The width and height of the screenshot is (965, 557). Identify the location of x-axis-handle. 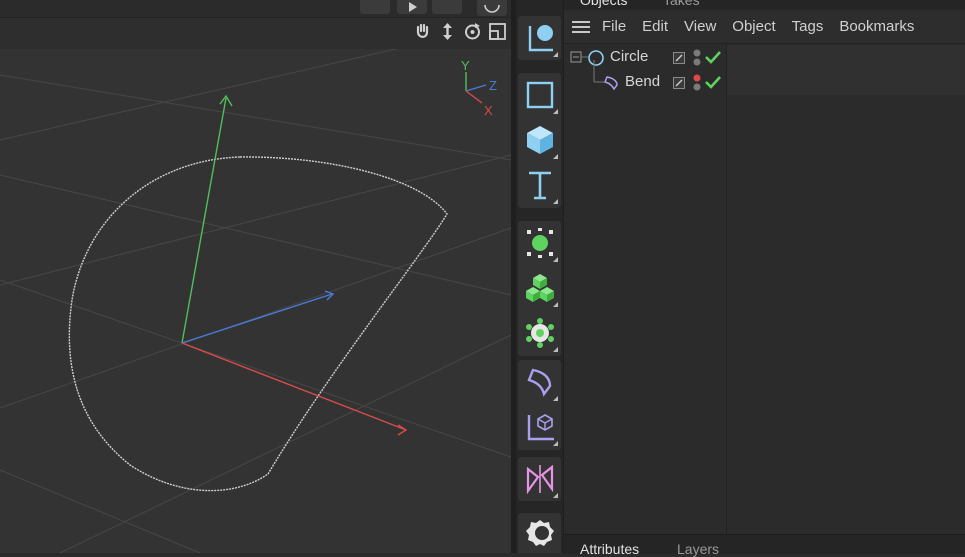
(294, 386).